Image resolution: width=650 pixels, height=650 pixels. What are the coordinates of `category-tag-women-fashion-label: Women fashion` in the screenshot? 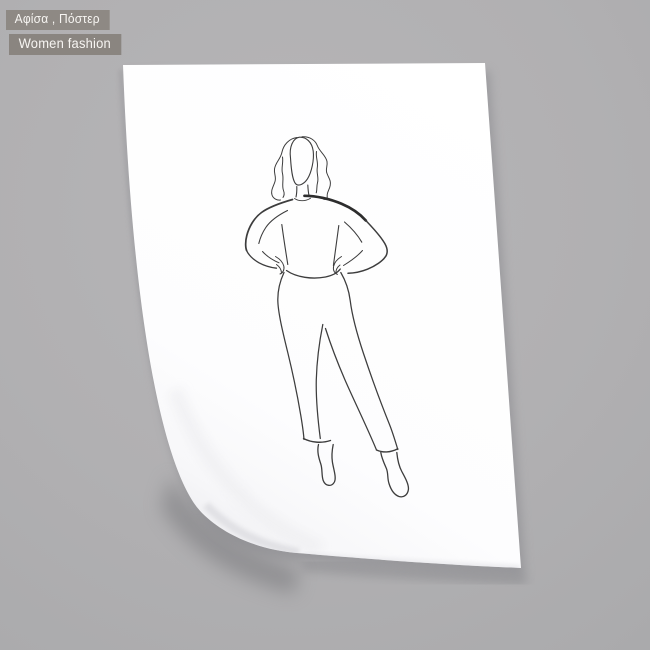 It's located at (64, 43).